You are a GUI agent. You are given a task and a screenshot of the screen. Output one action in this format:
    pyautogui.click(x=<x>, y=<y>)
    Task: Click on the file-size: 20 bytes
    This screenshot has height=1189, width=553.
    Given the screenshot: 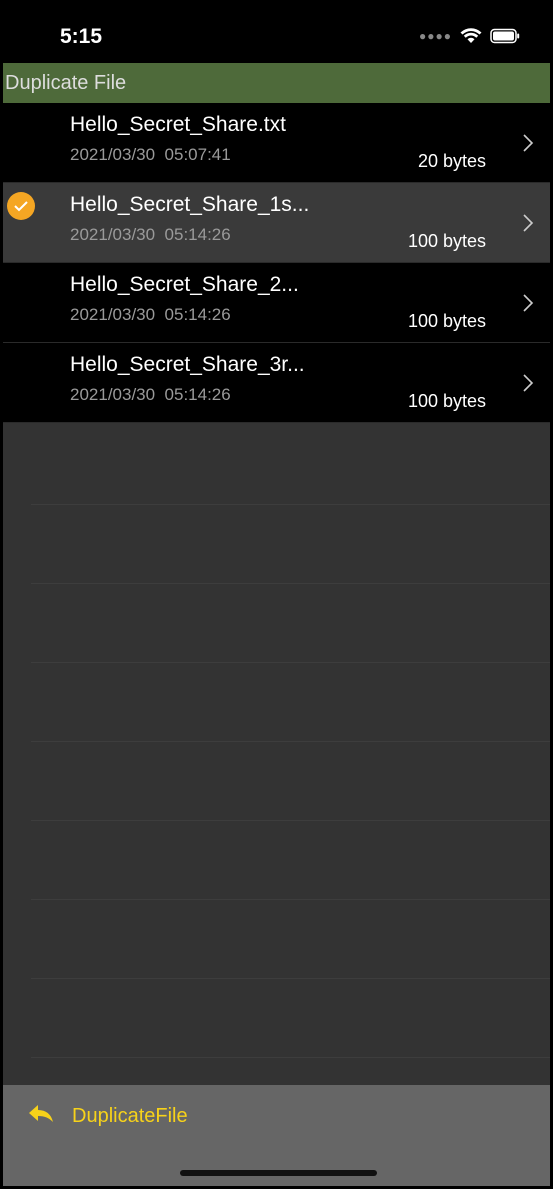 What is the action you would take?
    pyautogui.click(x=451, y=161)
    